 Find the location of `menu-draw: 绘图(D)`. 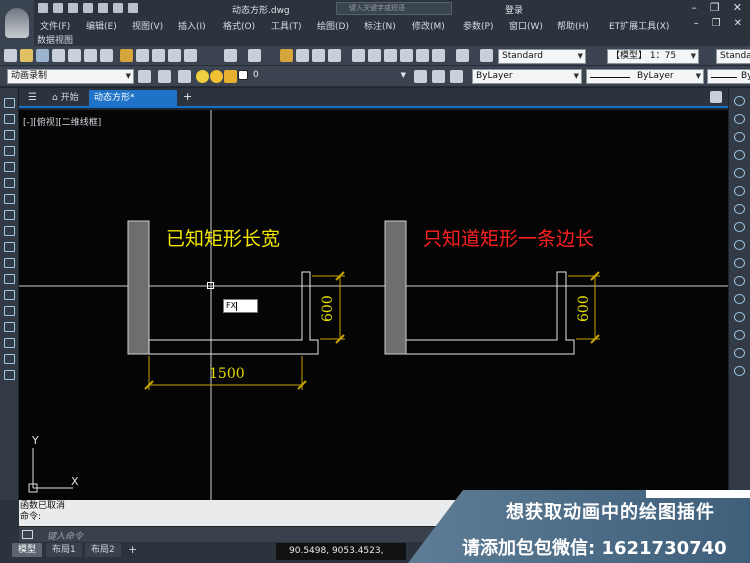

menu-draw: 绘图(D) is located at coordinates (333, 25).